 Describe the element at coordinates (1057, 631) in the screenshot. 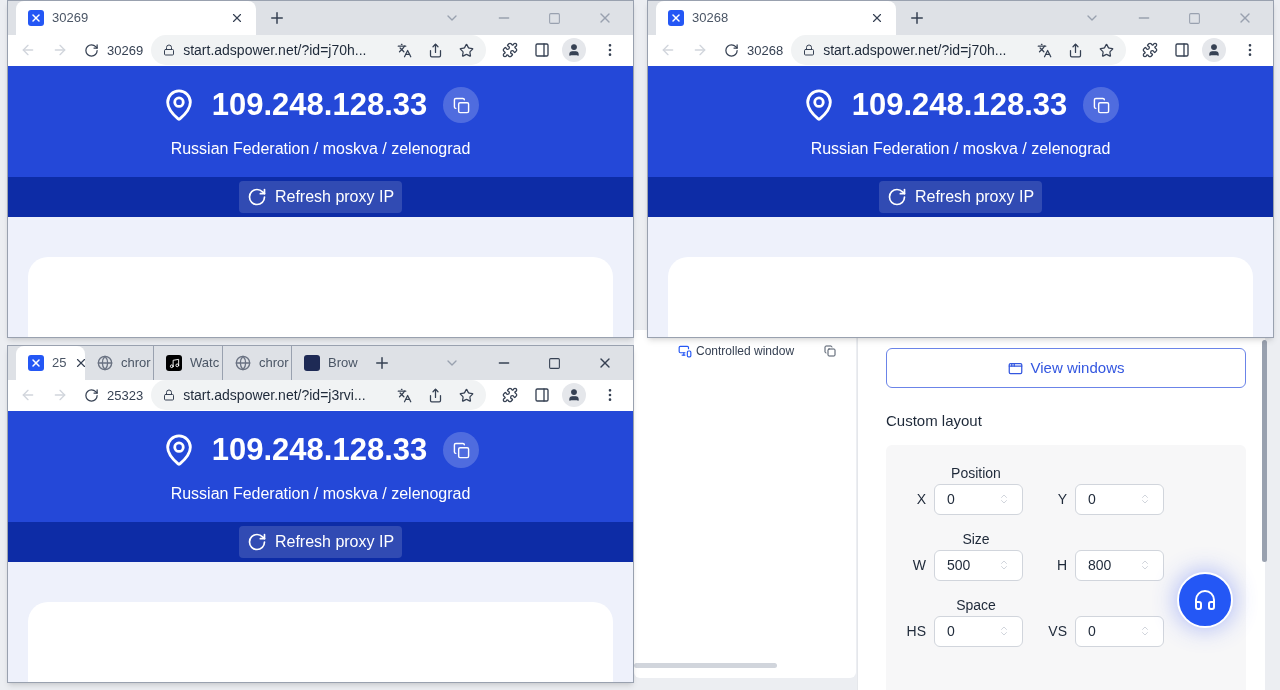

I see `field-label: VS` at that location.